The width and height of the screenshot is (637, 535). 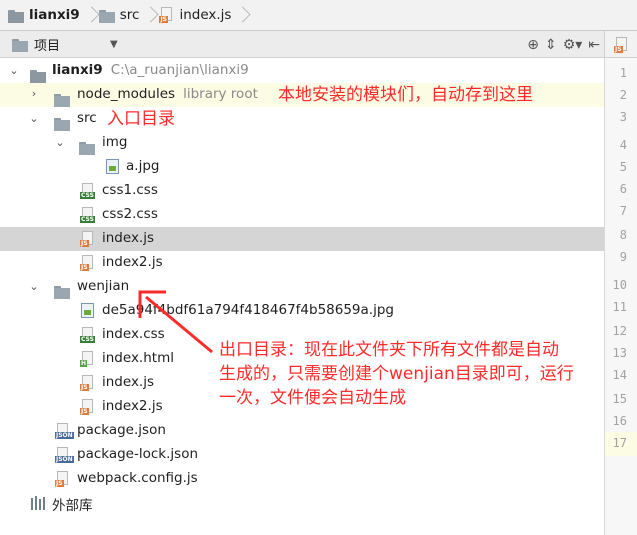 I want to click on tree-item-label: de5a94f4bdf61a794f418467f4b58659a.jpg, so click(x=248, y=310).